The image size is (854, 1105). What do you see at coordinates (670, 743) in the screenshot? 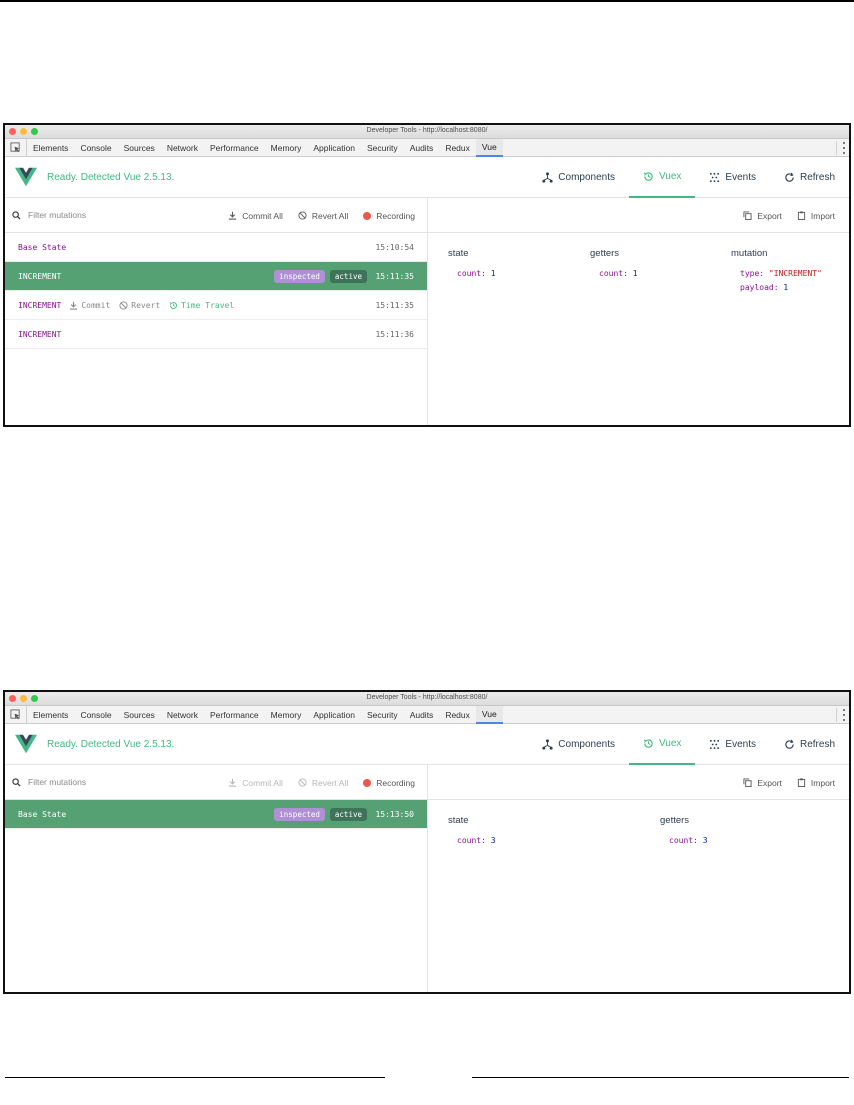
I see `nav-vuex-label: Vuex` at bounding box center [670, 743].